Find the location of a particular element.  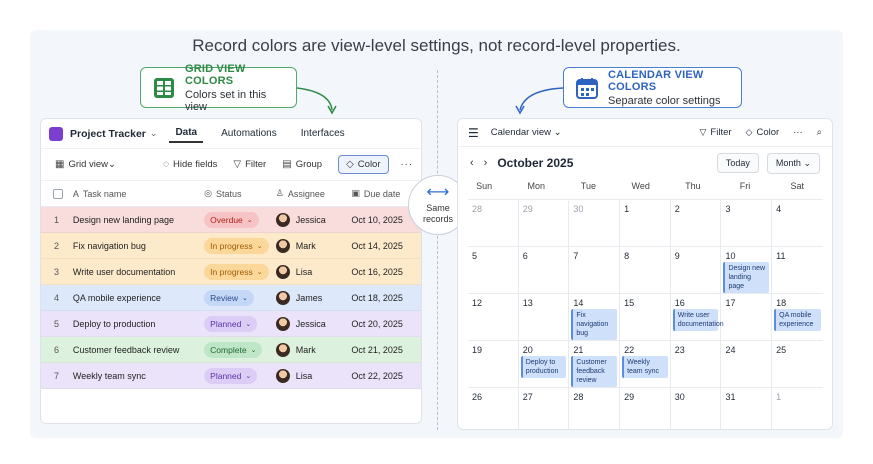

calendar-day: 27 is located at coordinates (544, 408).